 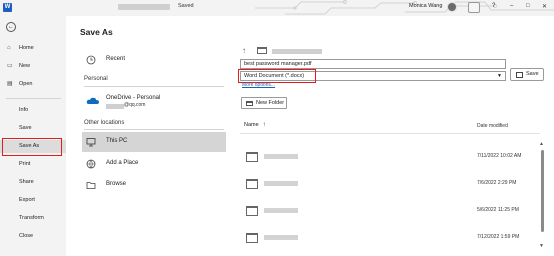 I want to click on filename-input: best password manager.pdf, so click(x=373, y=64).